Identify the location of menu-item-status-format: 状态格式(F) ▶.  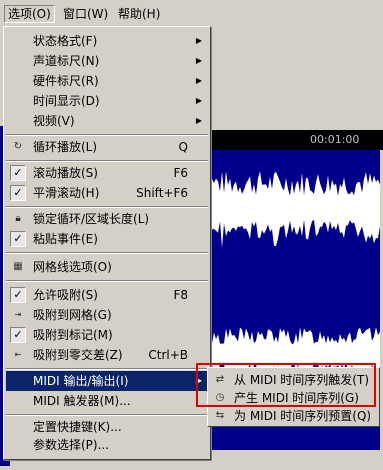
(107, 41).